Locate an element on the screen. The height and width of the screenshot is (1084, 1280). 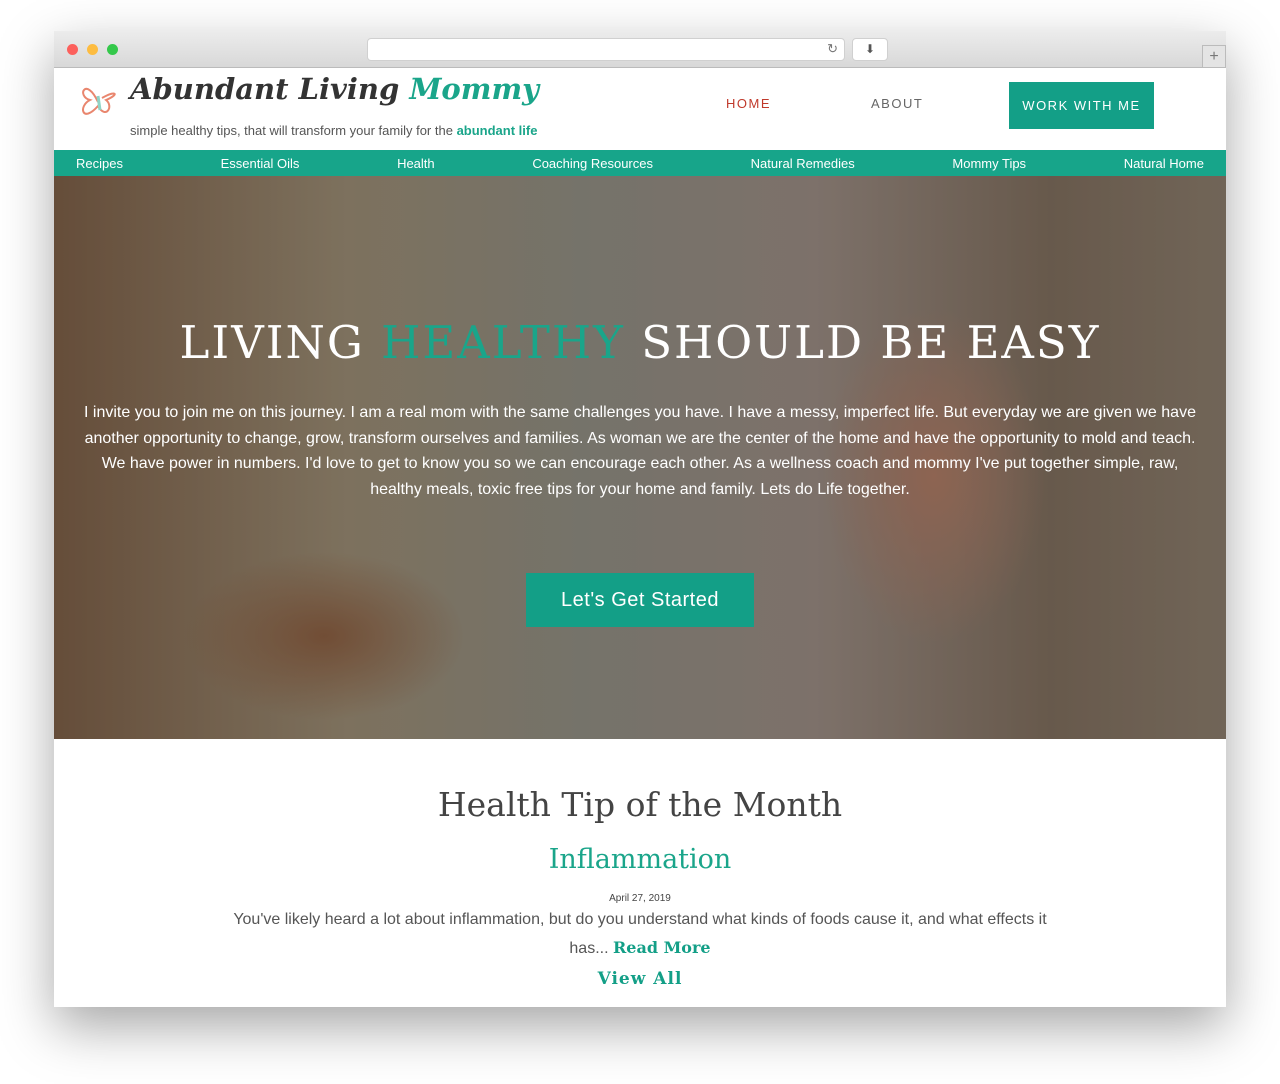
site-logo: Abundant Living Mommy is located at coordinates (334, 89).